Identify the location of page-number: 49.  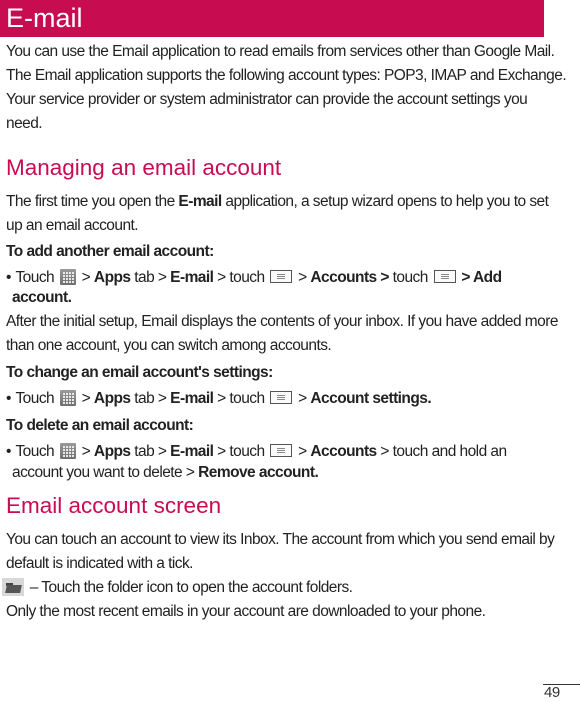
(552, 692).